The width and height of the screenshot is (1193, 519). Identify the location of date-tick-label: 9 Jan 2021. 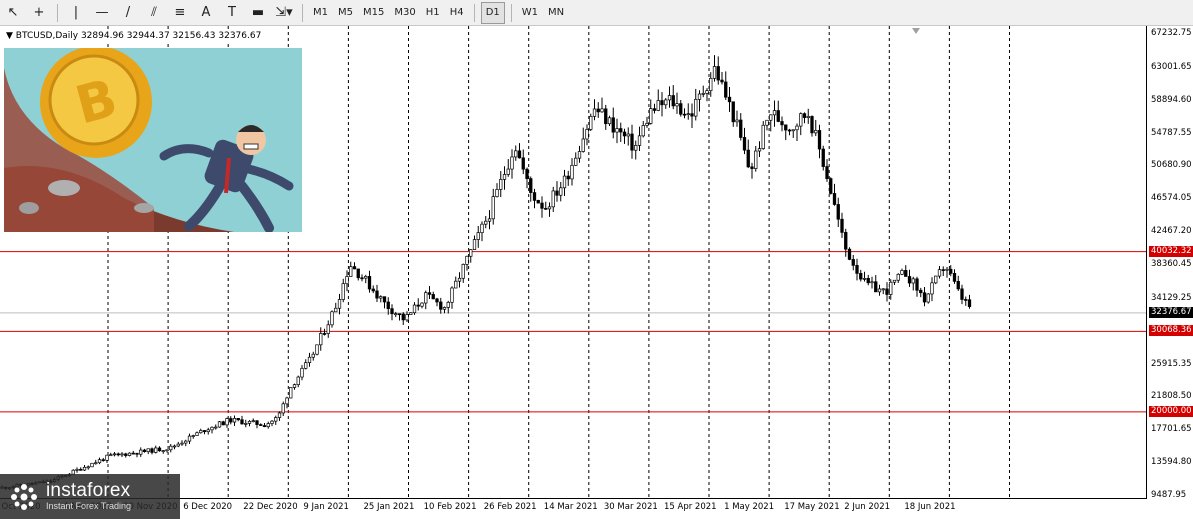
(326, 507).